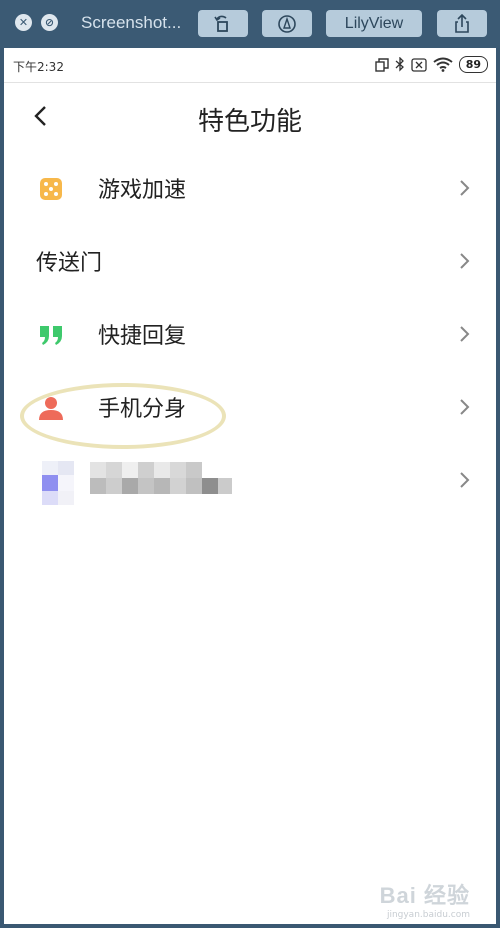 The height and width of the screenshot is (928, 500). Describe the element at coordinates (142, 190) in the screenshot. I see `menu-item-label: 游戏加速` at that location.